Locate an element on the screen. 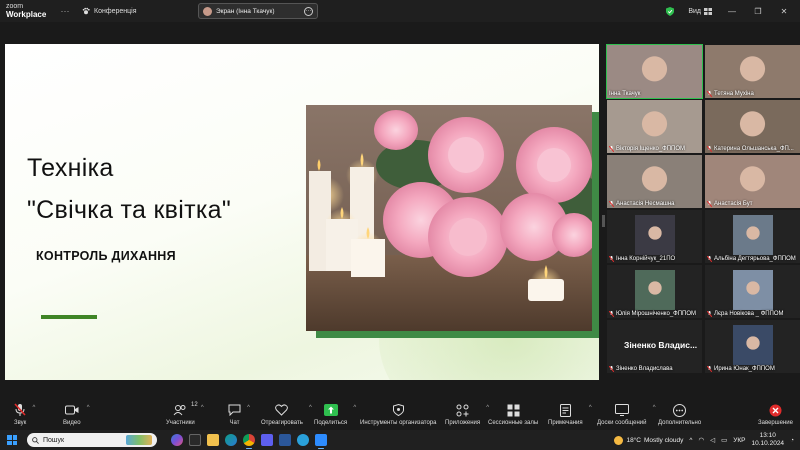 The height and width of the screenshot is (450, 800). screen-share-indicator: Экран (Інна Ткачук) ··· is located at coordinates (258, 11).